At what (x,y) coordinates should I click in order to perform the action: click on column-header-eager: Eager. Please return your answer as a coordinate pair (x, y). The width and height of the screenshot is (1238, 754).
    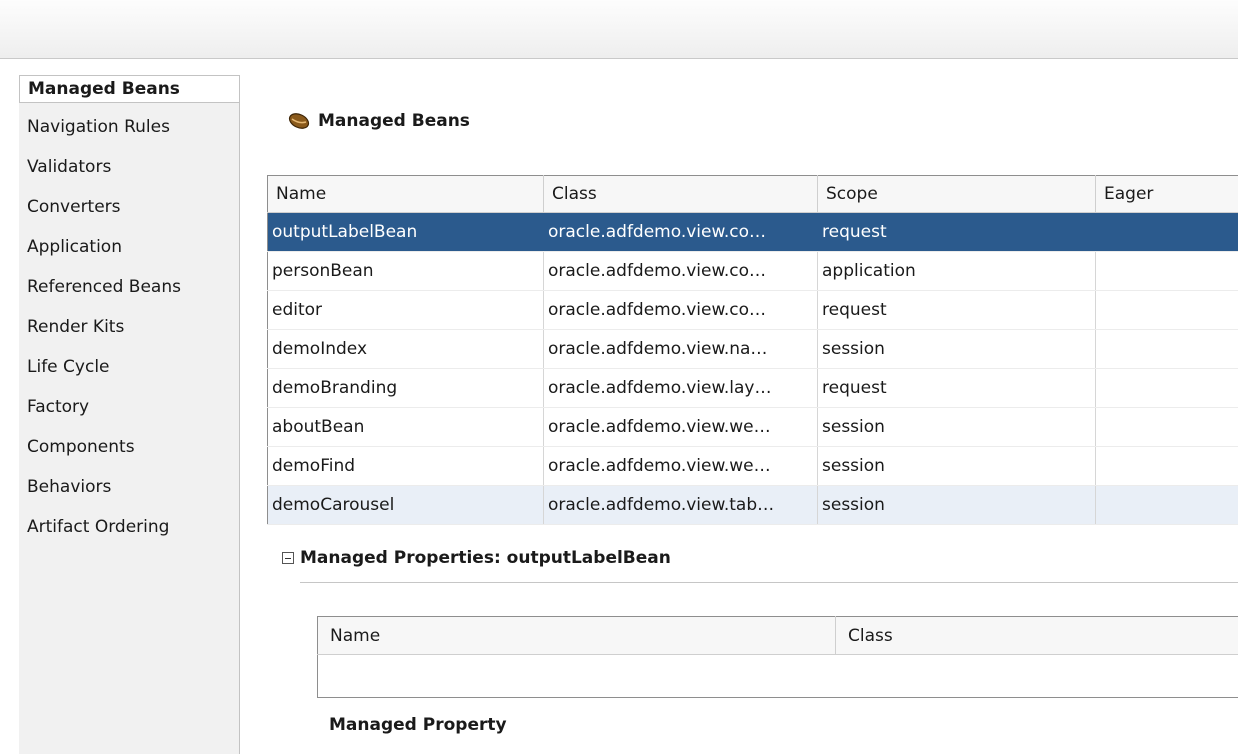
    Looking at the image, I should click on (1166, 194).